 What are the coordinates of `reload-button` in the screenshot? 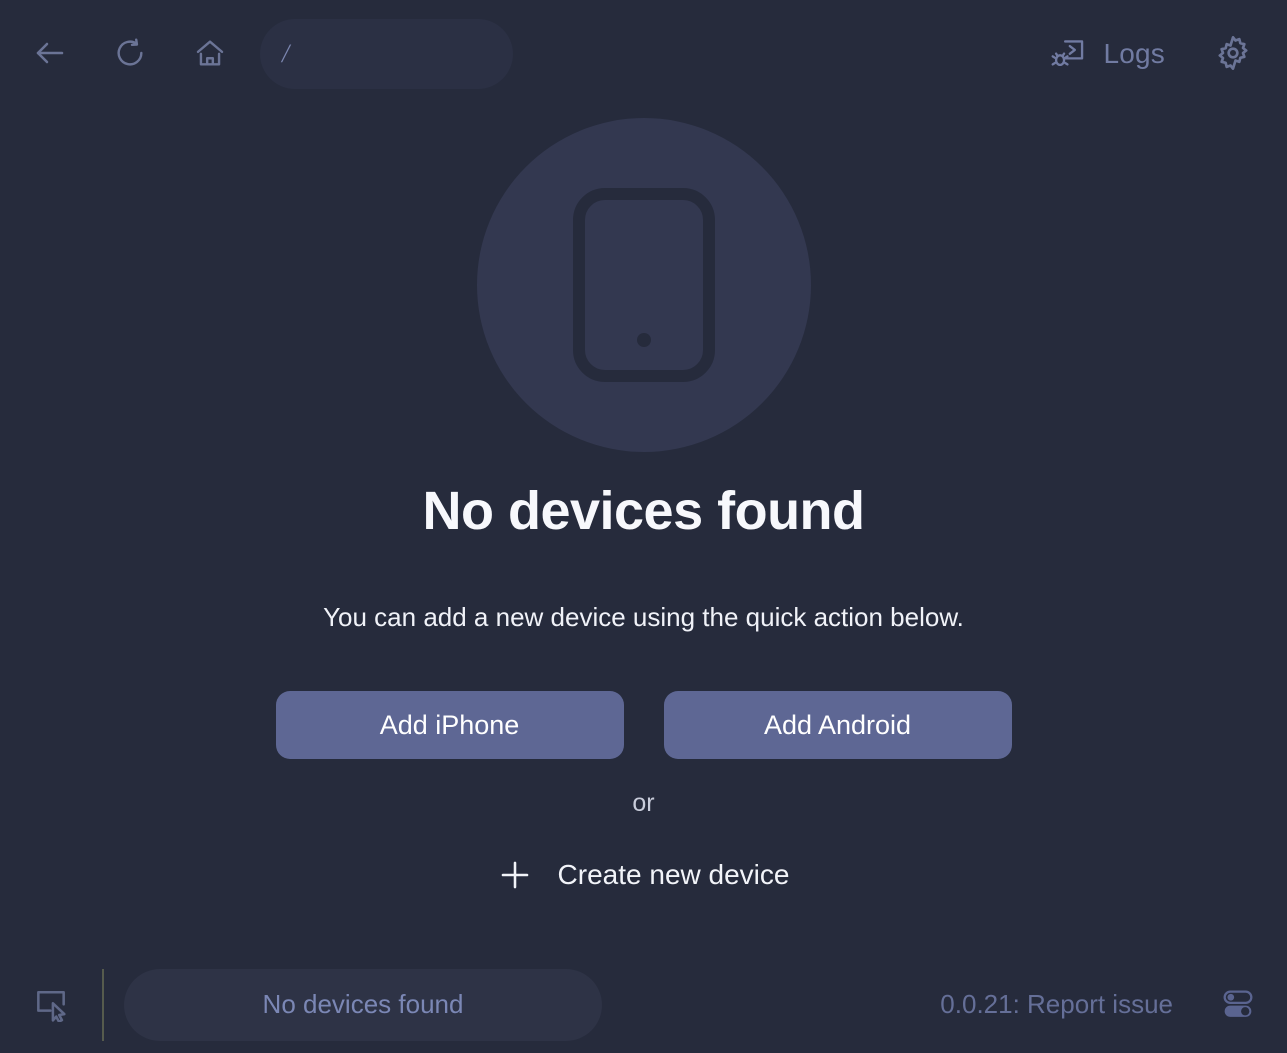 It's located at (130, 54).